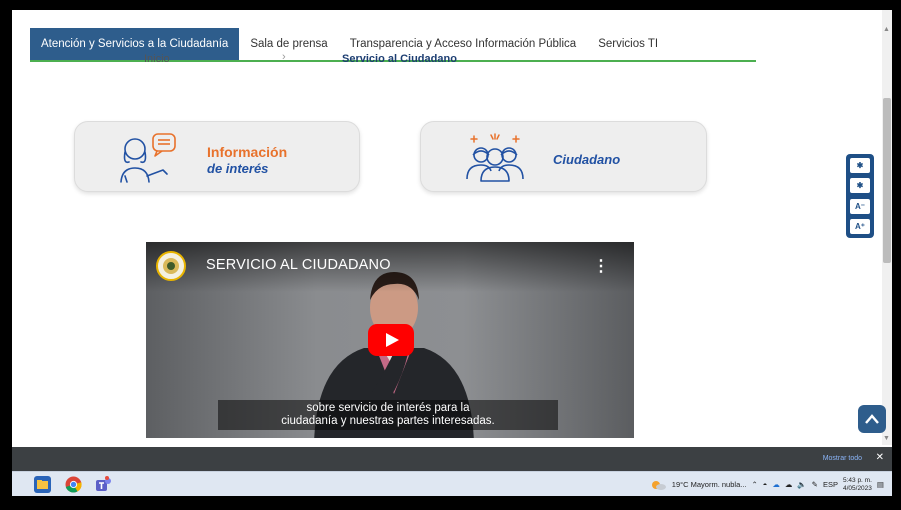 Image resolution: width=901 pixels, height=510 pixels. I want to click on onedrive-icon: ☁, so click(776, 484).